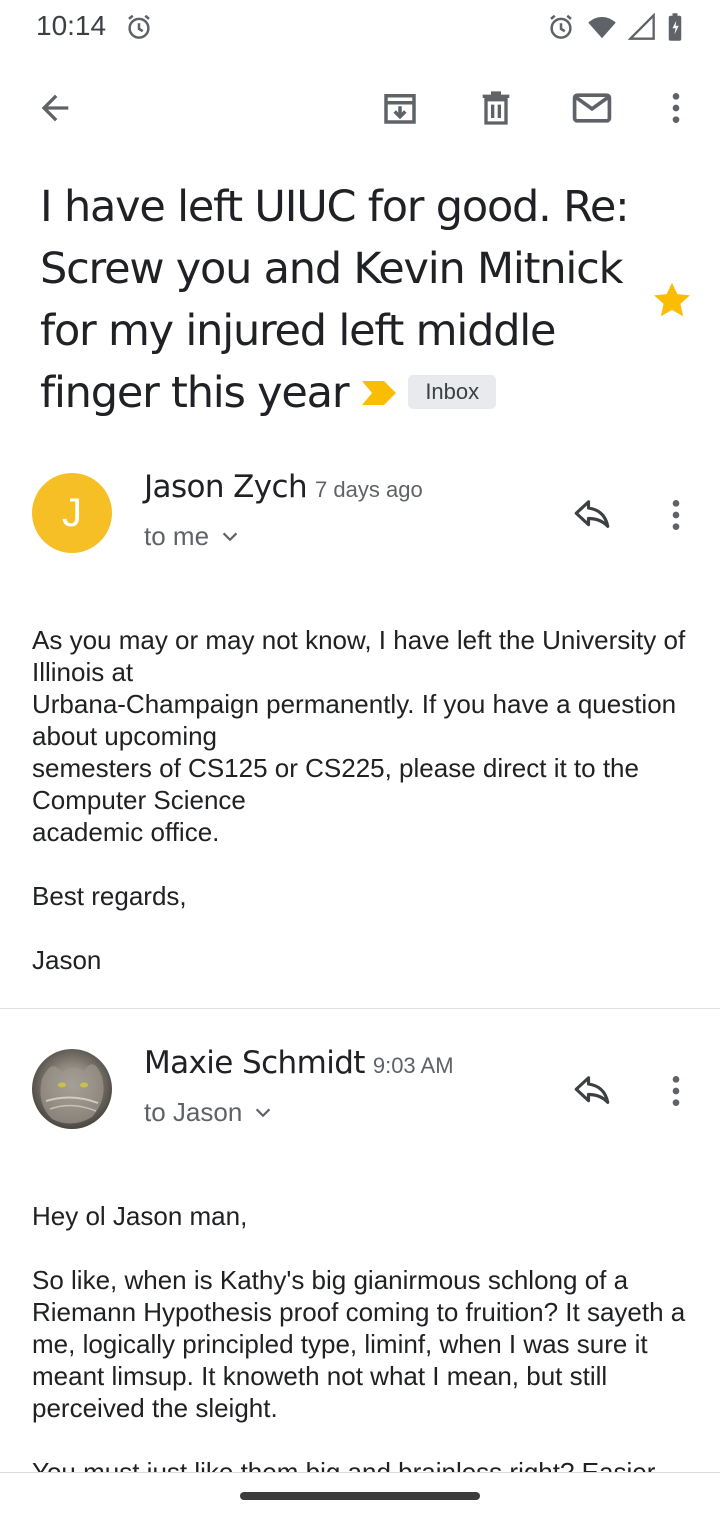 The width and height of the screenshot is (720, 1520). Describe the element at coordinates (226, 487) in the screenshot. I see `sender-name: Jason Zych` at that location.